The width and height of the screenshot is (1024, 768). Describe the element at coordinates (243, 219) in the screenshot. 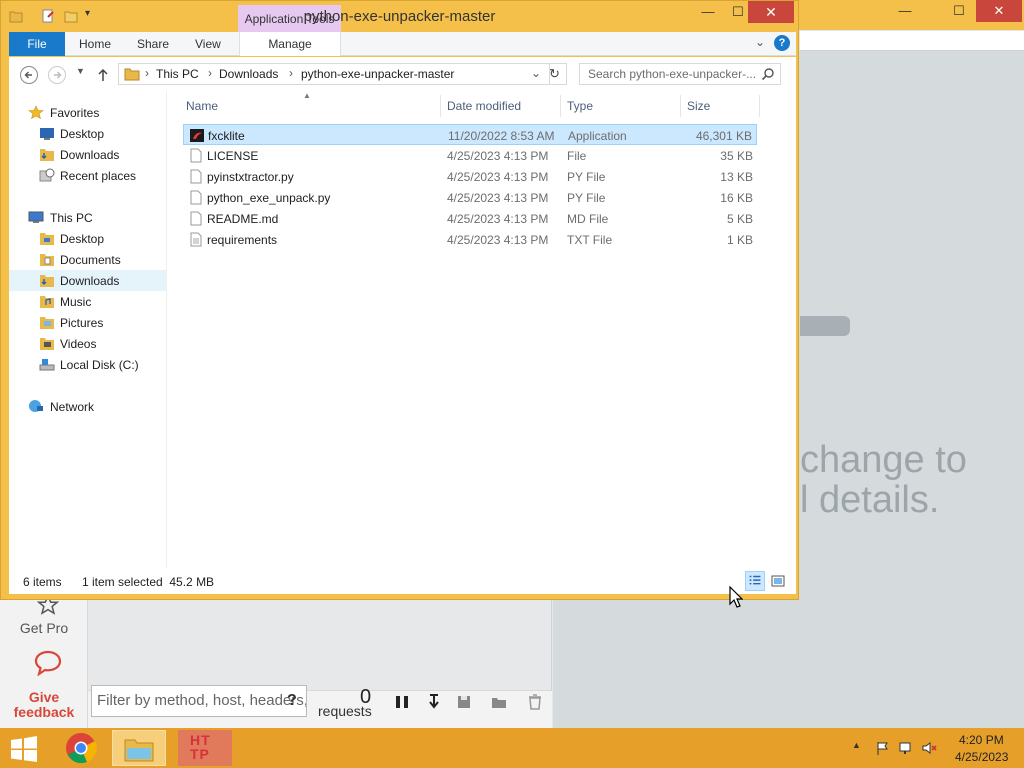

I see `file-name: README.md` at that location.